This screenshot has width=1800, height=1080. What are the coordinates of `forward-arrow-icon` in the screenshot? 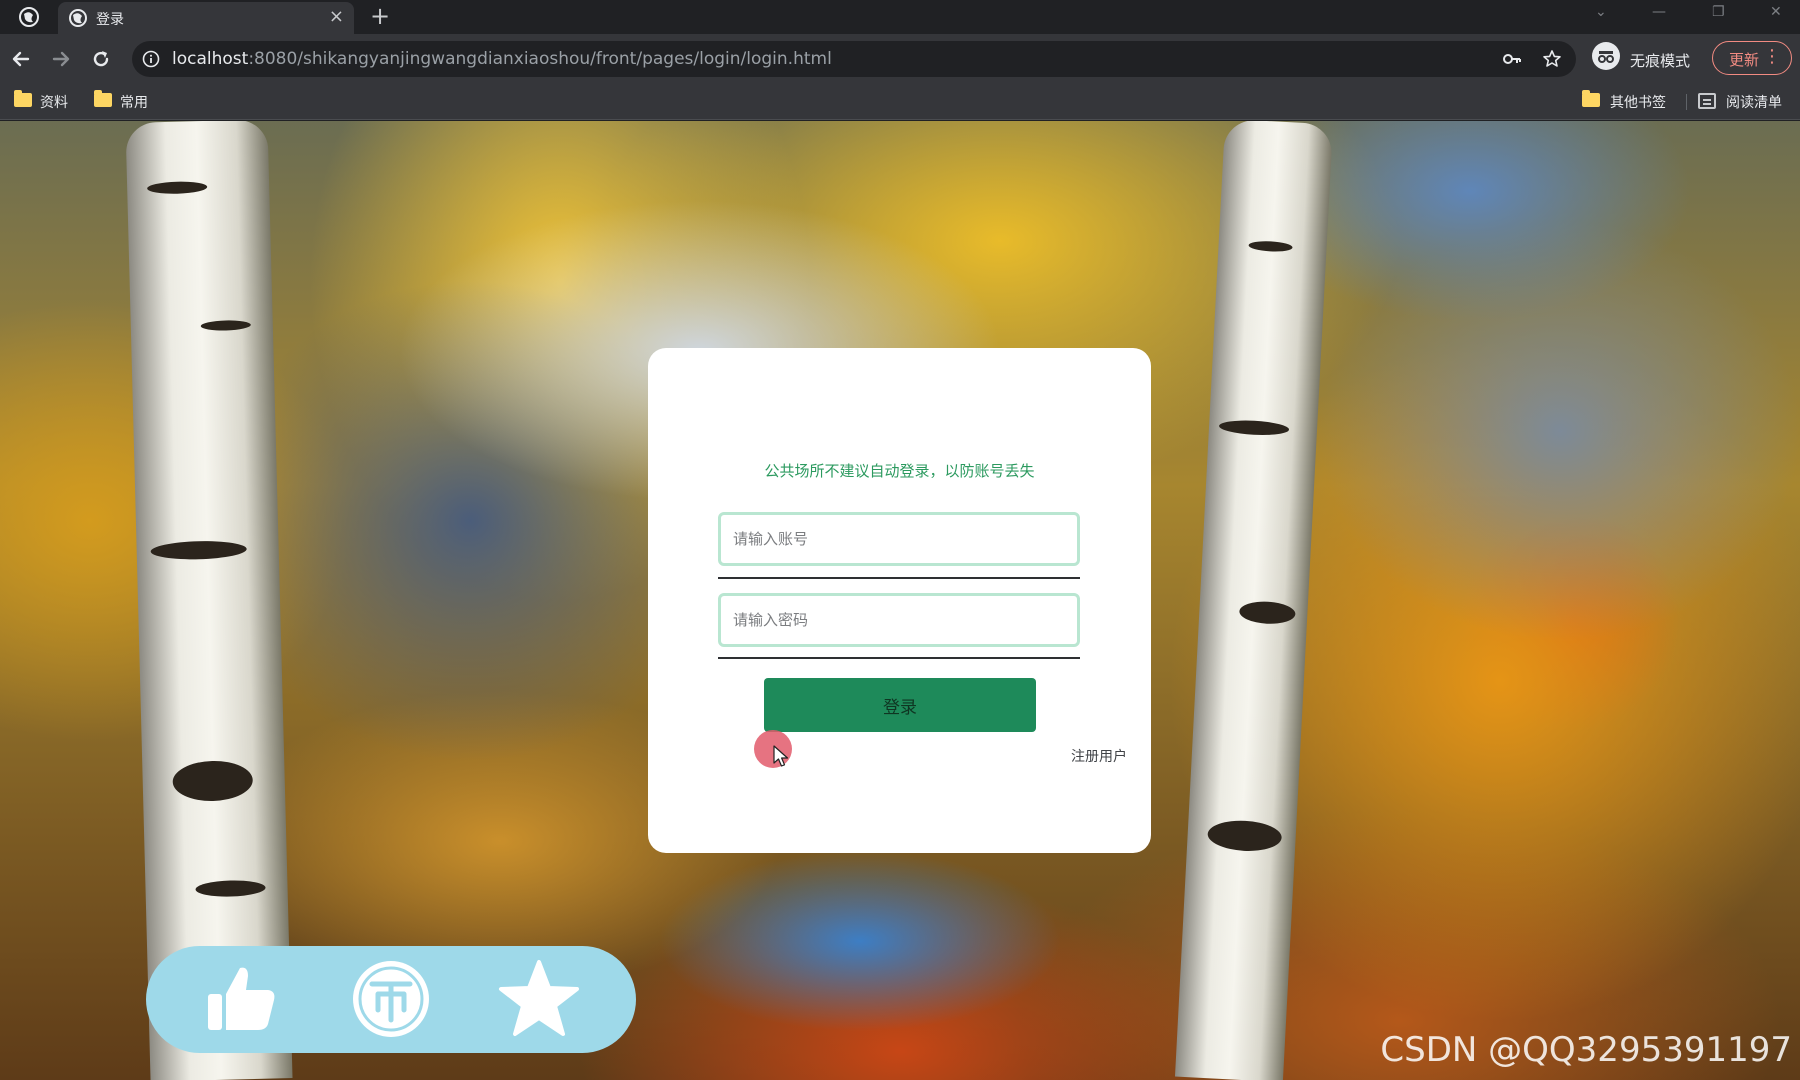 It's located at (61, 59).